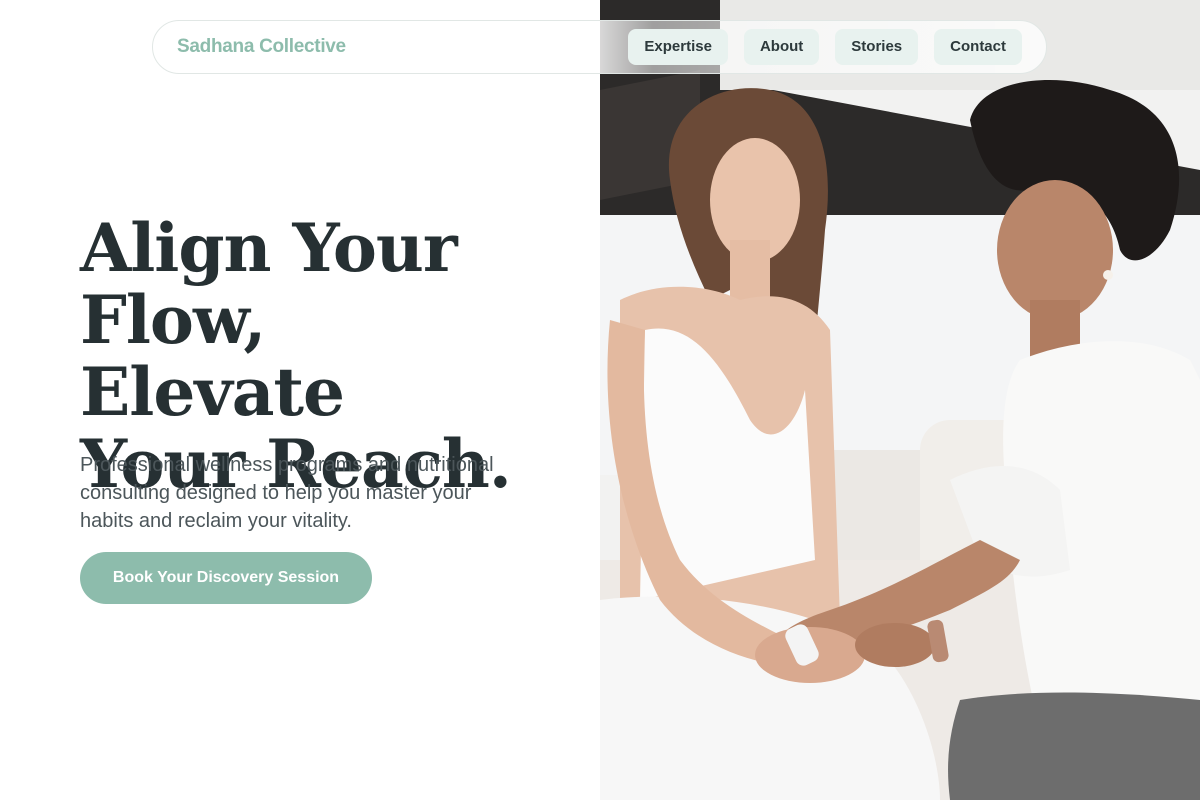 Image resolution: width=1200 pixels, height=800 pixels. Describe the element at coordinates (678, 47) in the screenshot. I see `nav-link-expertise: Expertise` at that location.